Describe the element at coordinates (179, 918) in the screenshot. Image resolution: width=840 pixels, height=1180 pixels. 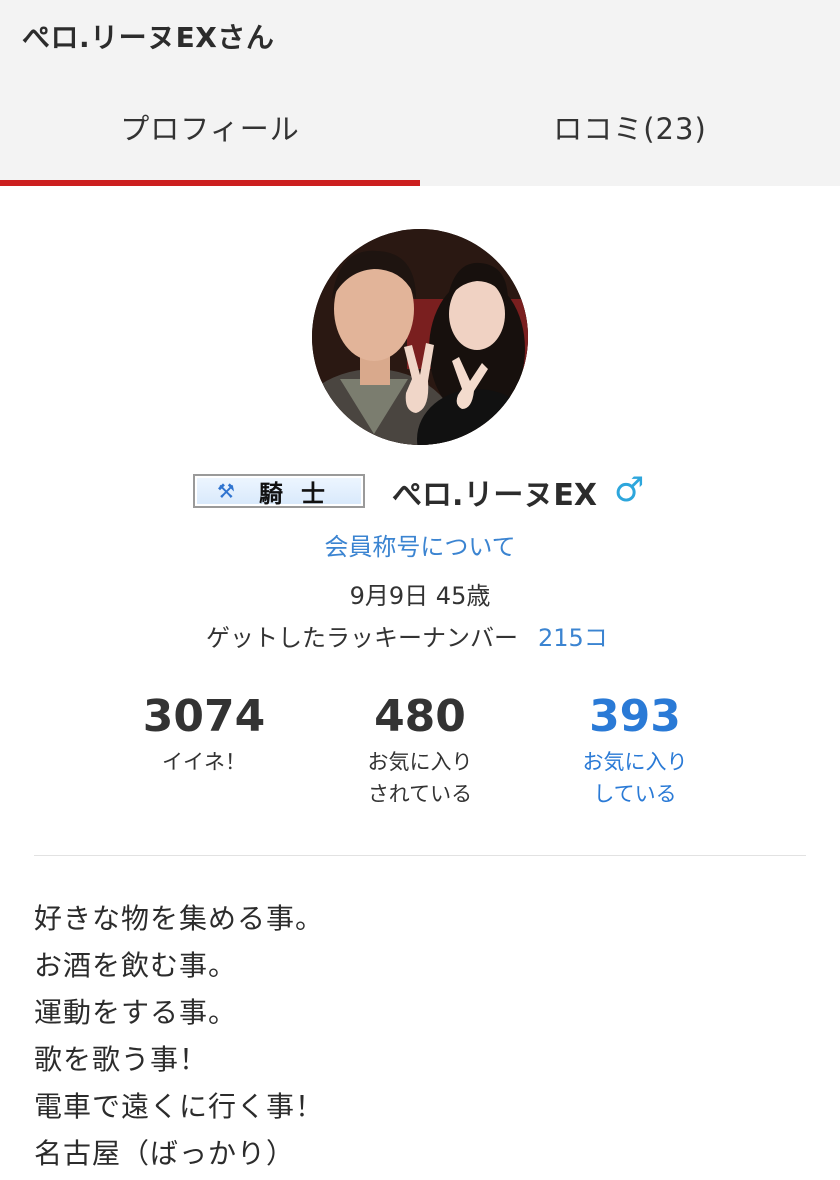
I see `bio-line: 好きな物を集める事。` at that location.